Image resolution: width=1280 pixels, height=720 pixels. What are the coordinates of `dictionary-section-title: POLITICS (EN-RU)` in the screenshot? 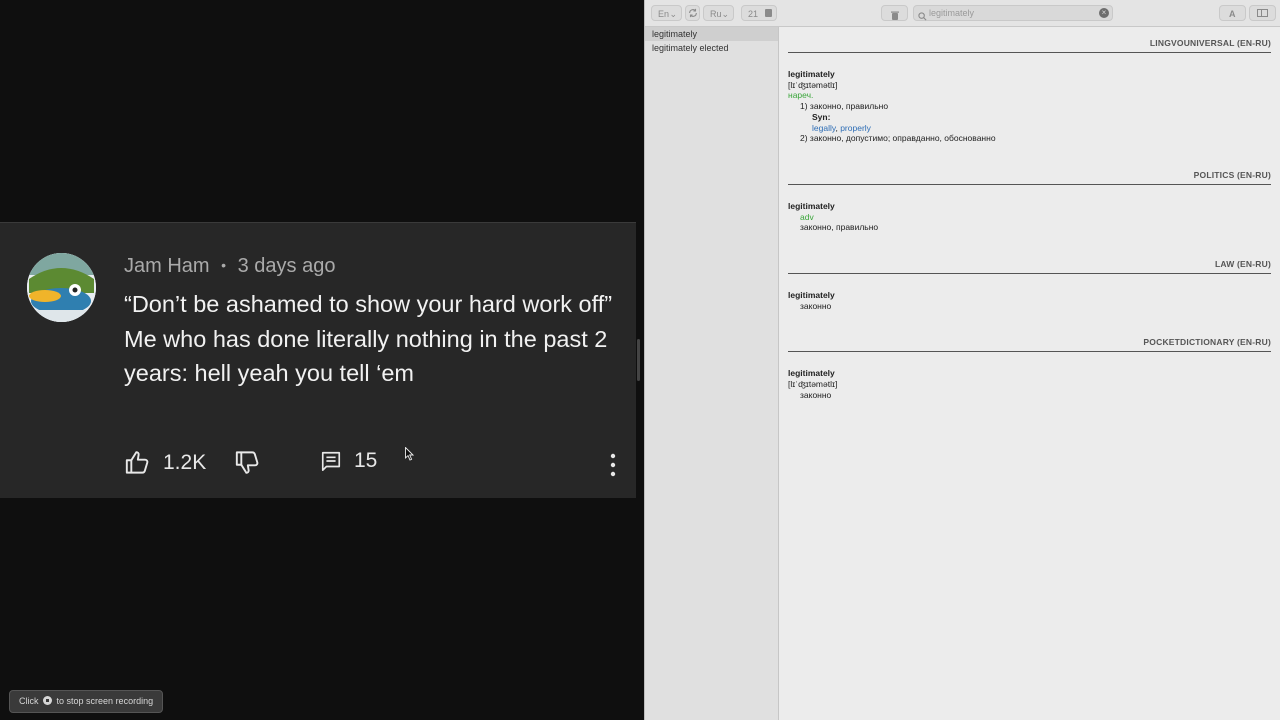 It's located at (1029, 172).